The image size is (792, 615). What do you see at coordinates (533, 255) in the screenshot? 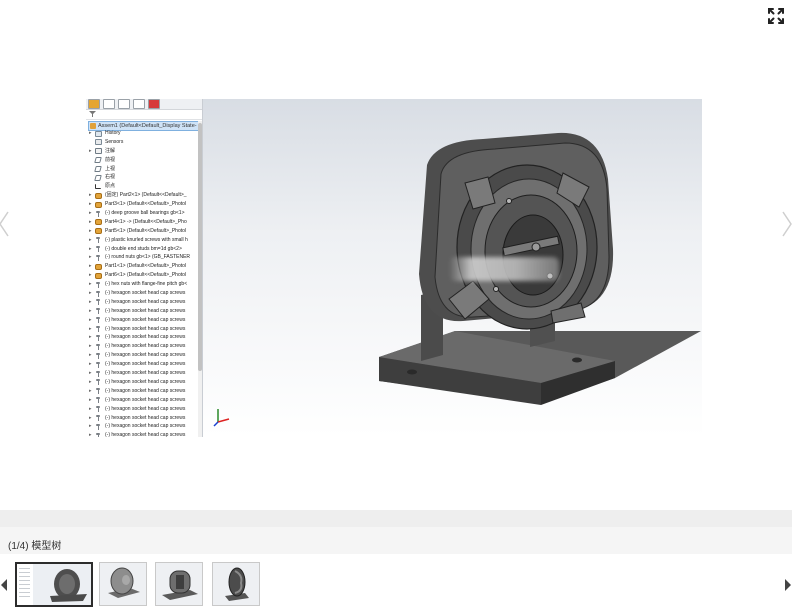
I see `rotor-core` at bounding box center [533, 255].